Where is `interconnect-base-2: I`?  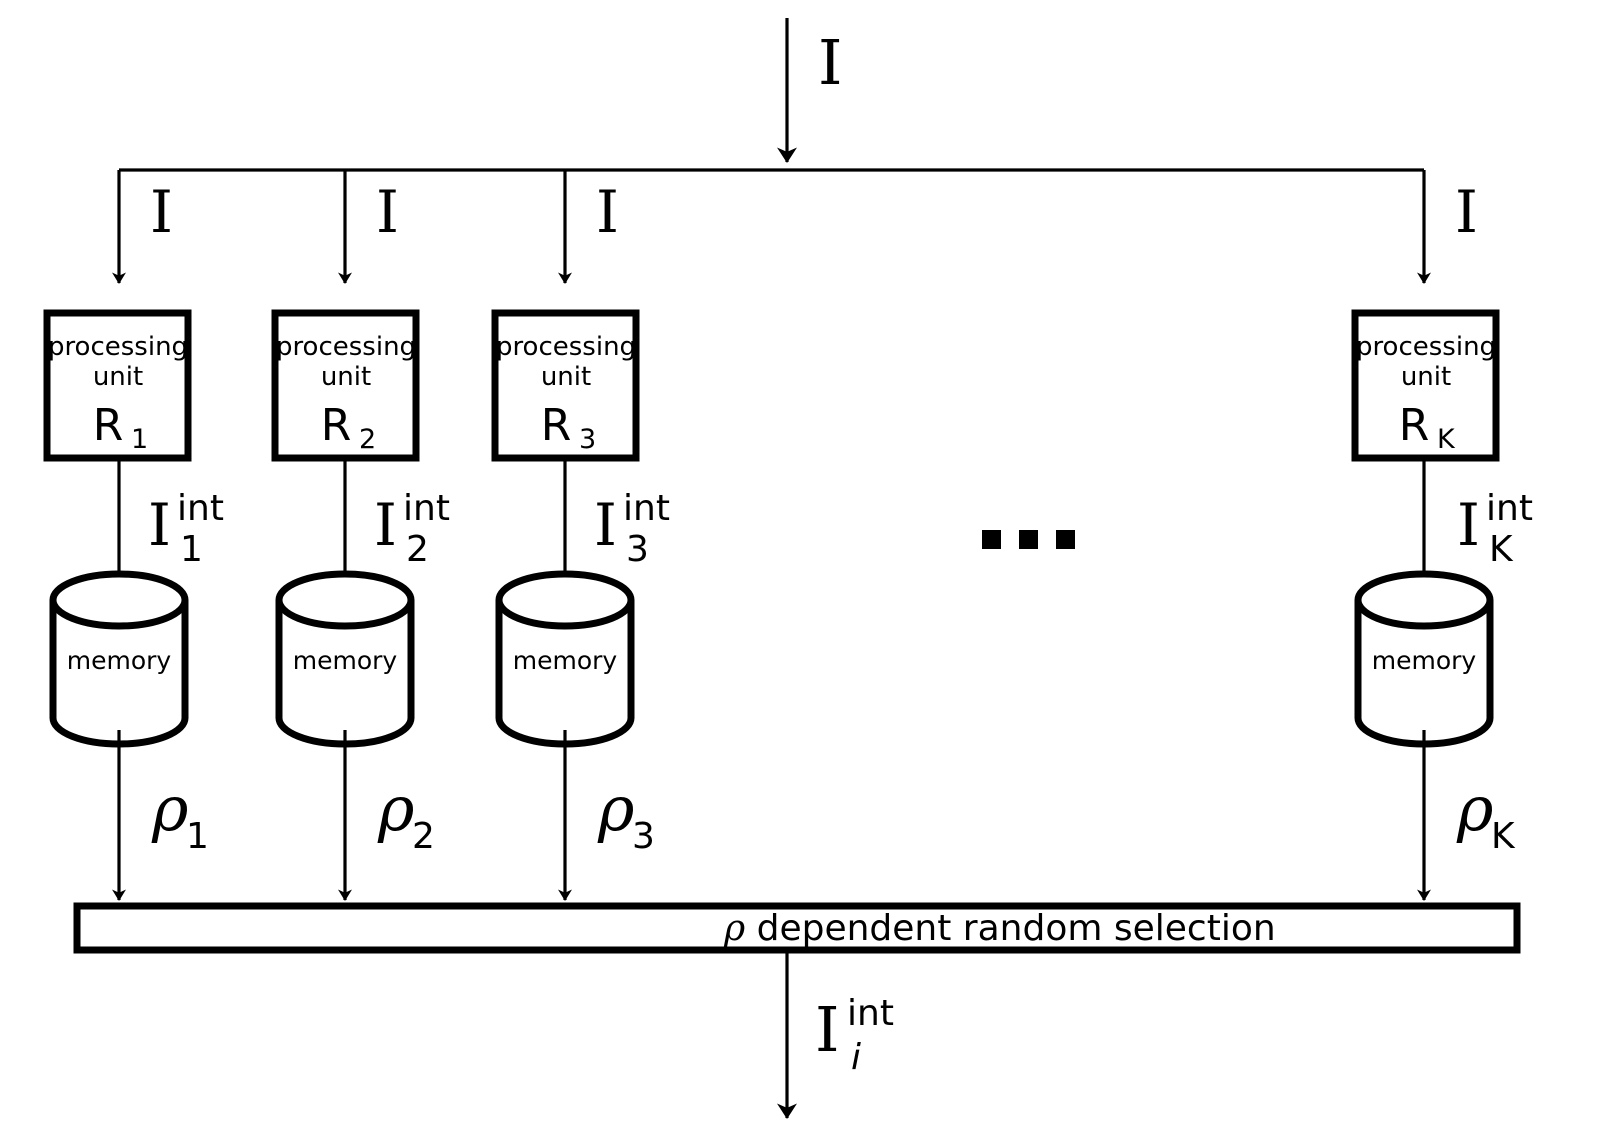
interconnect-base-2: I is located at coordinates (385, 525).